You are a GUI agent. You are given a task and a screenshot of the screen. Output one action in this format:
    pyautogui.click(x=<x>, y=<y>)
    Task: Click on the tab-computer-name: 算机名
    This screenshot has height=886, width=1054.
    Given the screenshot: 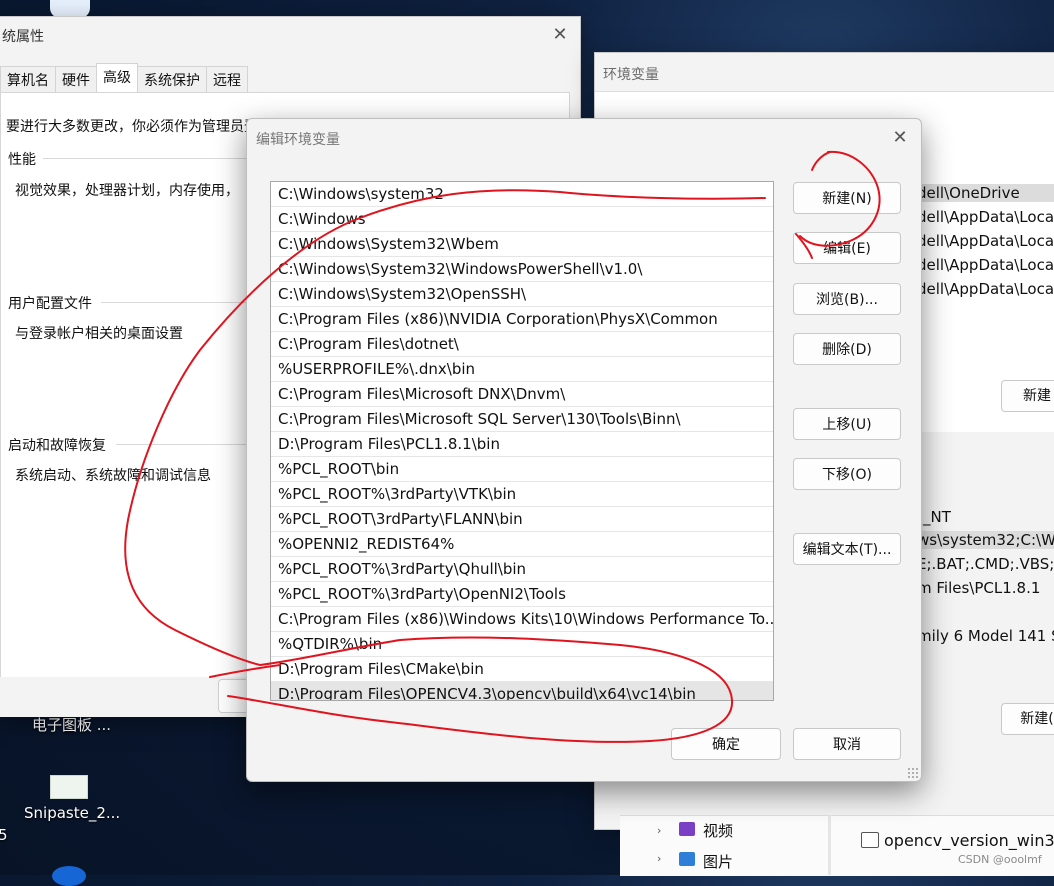 What is the action you would take?
    pyautogui.click(x=28, y=79)
    